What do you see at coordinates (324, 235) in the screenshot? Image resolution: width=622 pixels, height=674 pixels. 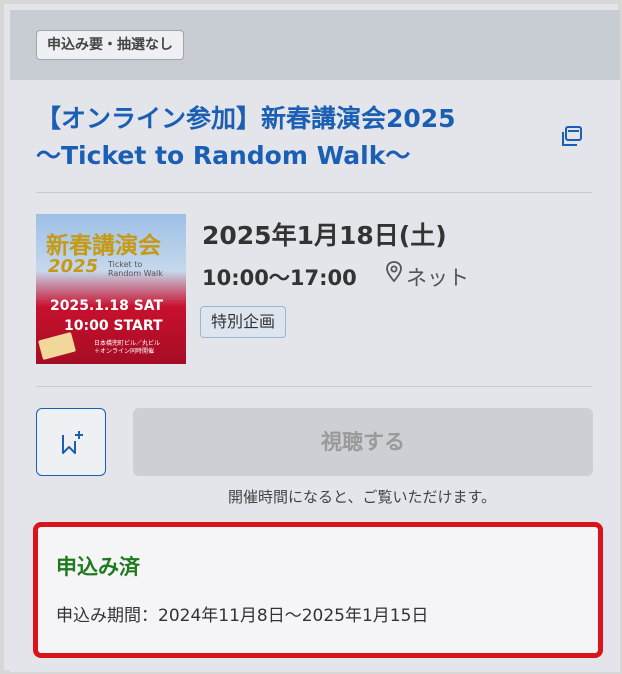 I see `event-date: 2025年1月18日(土)` at bounding box center [324, 235].